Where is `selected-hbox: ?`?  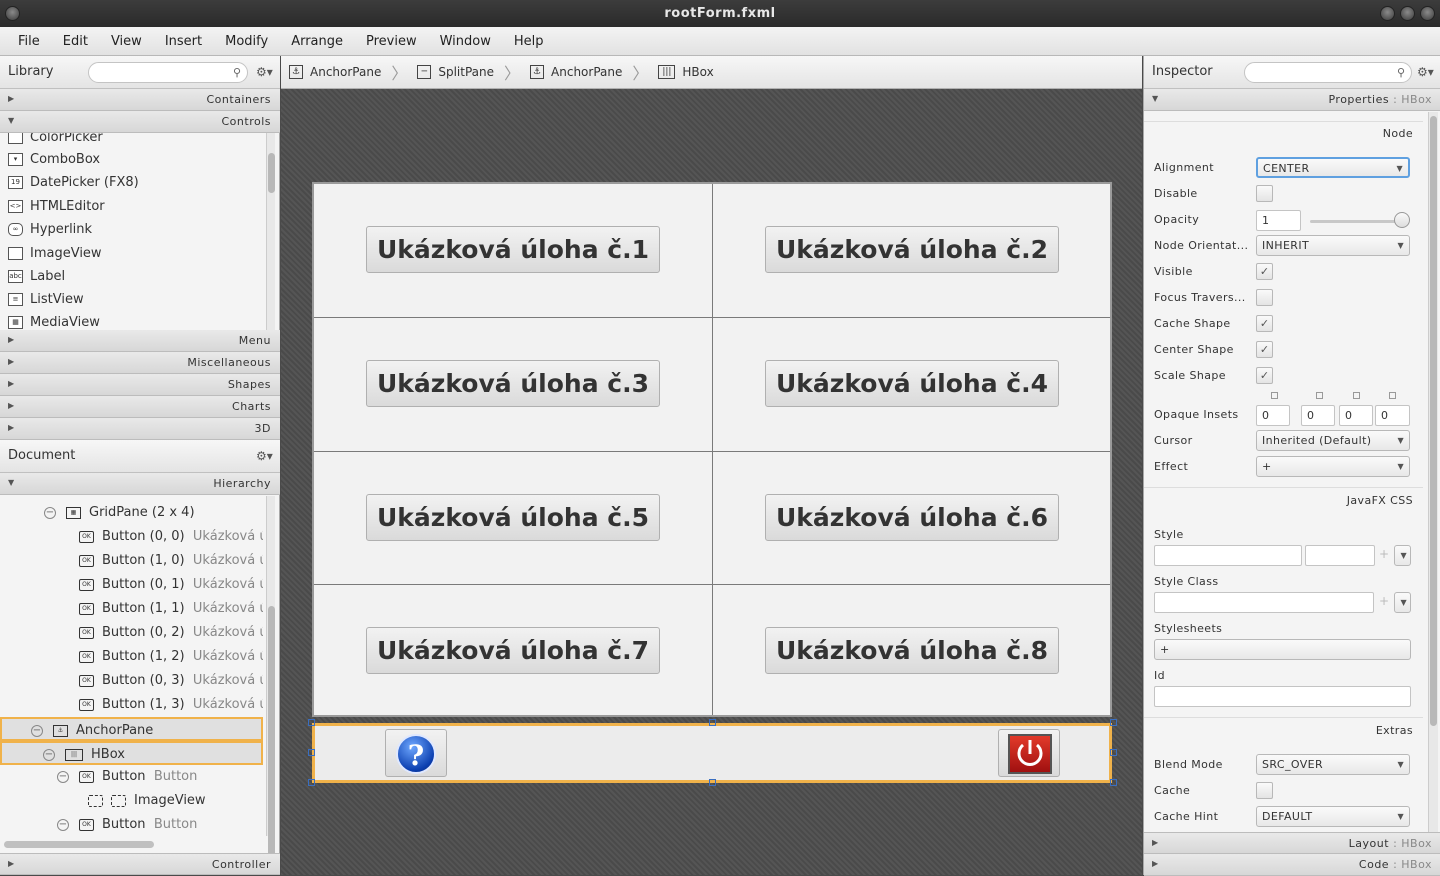 selected-hbox: ? is located at coordinates (712, 753).